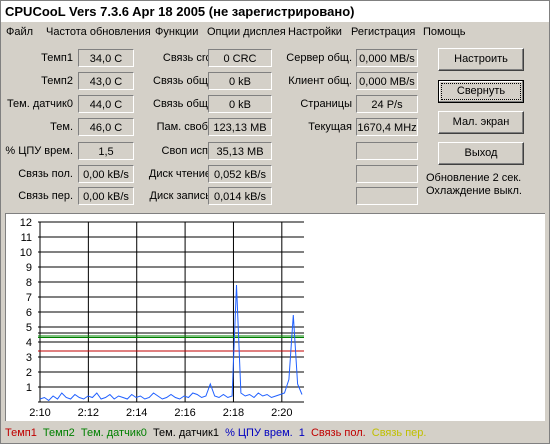 This screenshot has width=550, height=444. I want to click on y-tick-label: 6, so click(29, 313).